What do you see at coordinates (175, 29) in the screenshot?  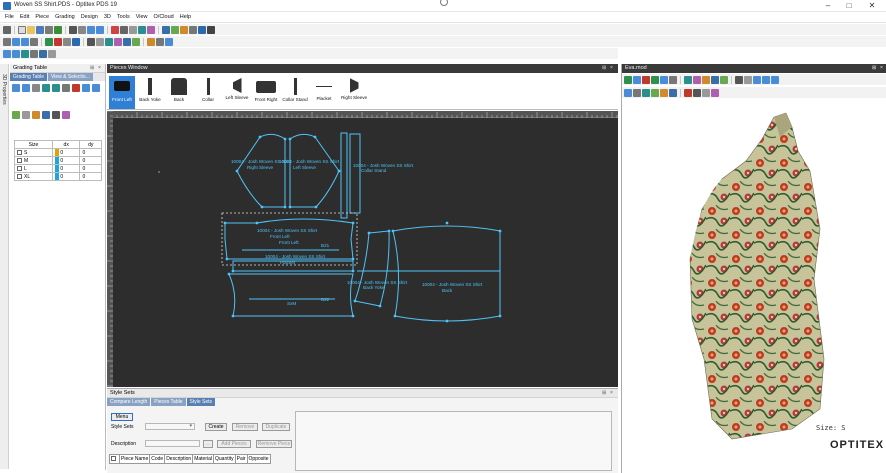 I see `measure-icon` at bounding box center [175, 29].